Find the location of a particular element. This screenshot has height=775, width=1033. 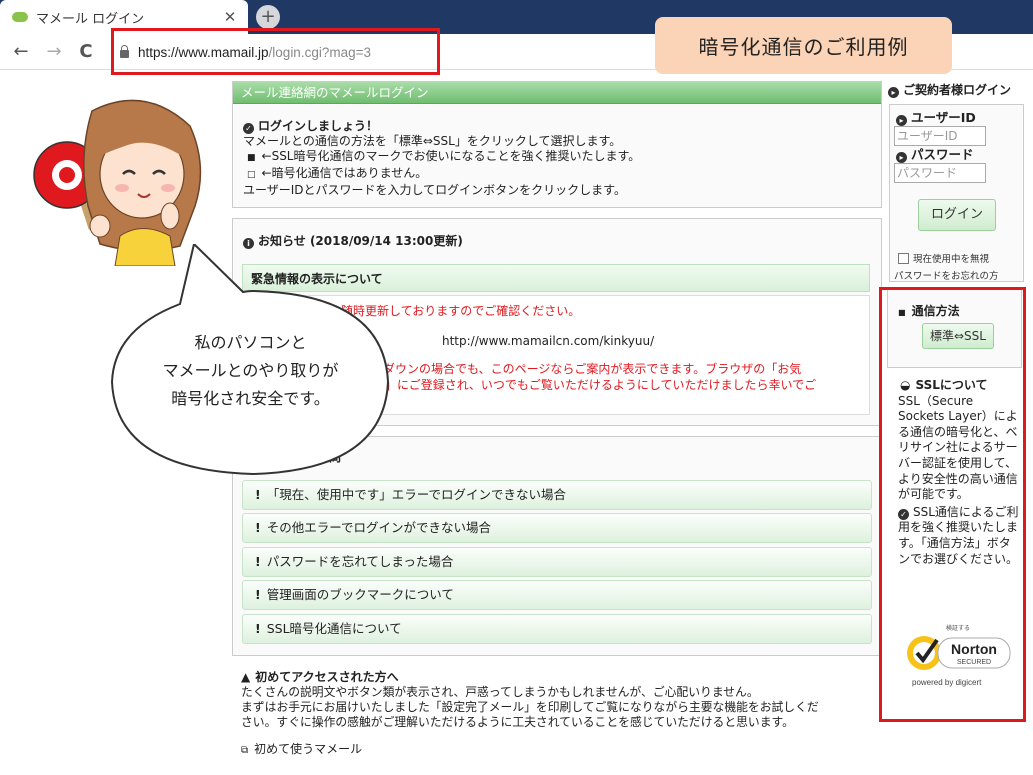

reload-button: C is located at coordinates (86, 51).